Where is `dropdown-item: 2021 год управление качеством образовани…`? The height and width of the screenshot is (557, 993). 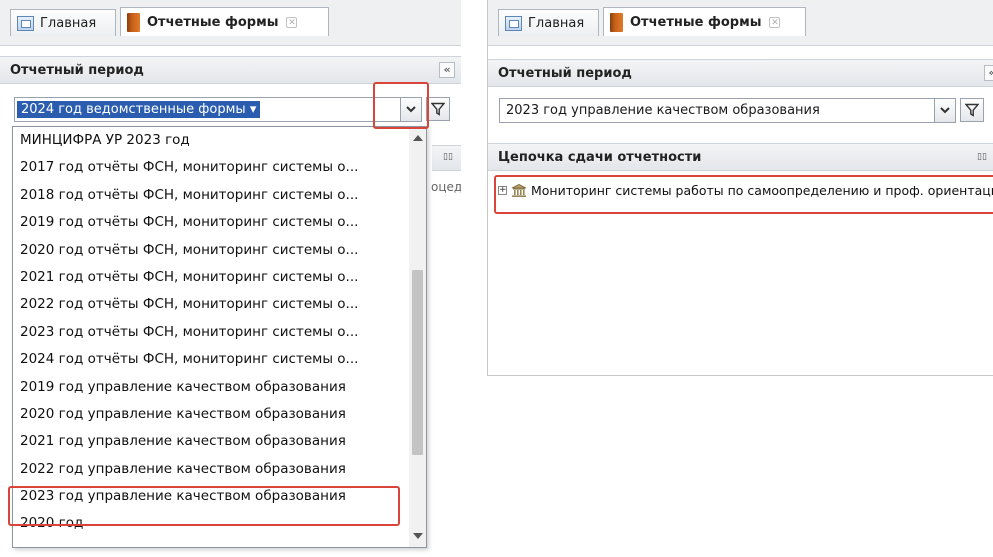
dropdown-item: 2021 год управление качеством образовани… is located at coordinates (219, 441).